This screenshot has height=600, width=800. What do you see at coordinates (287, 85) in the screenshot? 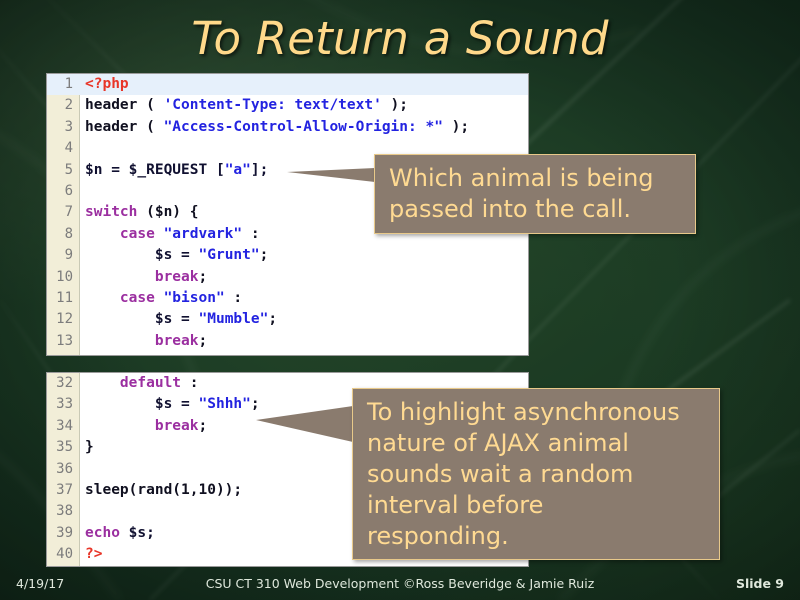
I see `code-line: 1 <?php` at bounding box center [287, 85].